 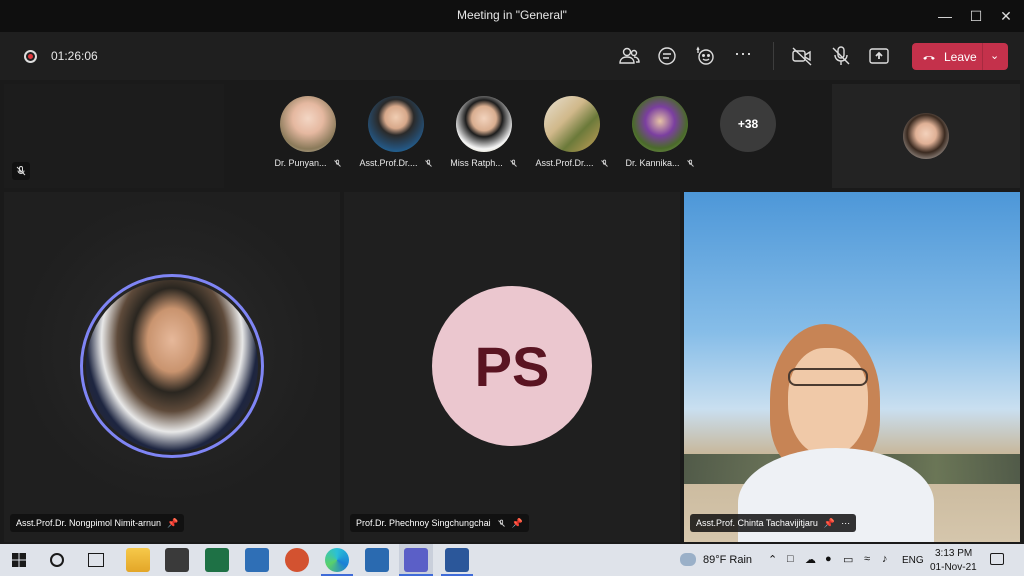 I want to click on close-button: ✕, so click(x=1006, y=16).